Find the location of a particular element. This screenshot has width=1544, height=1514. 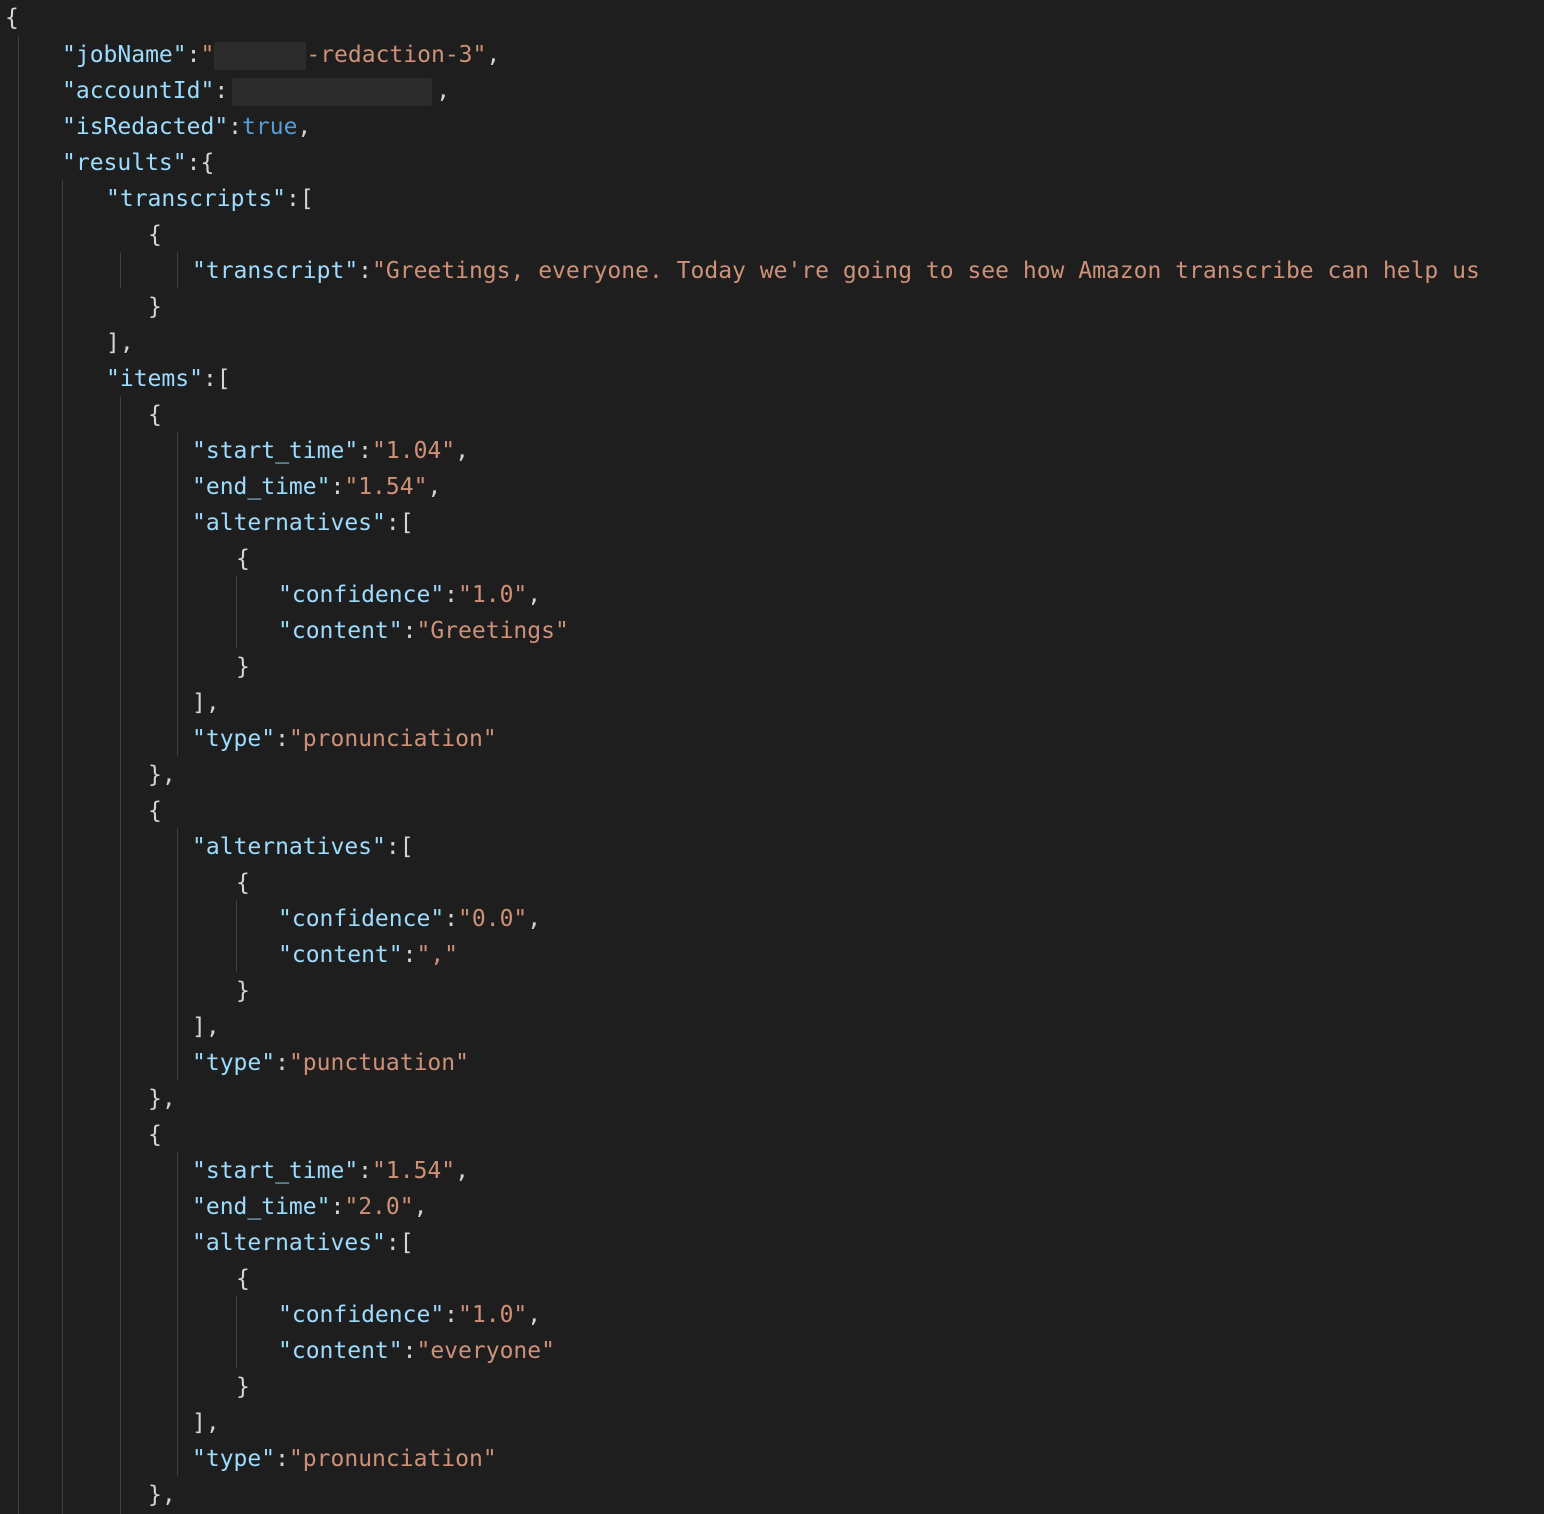

code-line-content: "content":"Greetings" is located at coordinates (423, 631).